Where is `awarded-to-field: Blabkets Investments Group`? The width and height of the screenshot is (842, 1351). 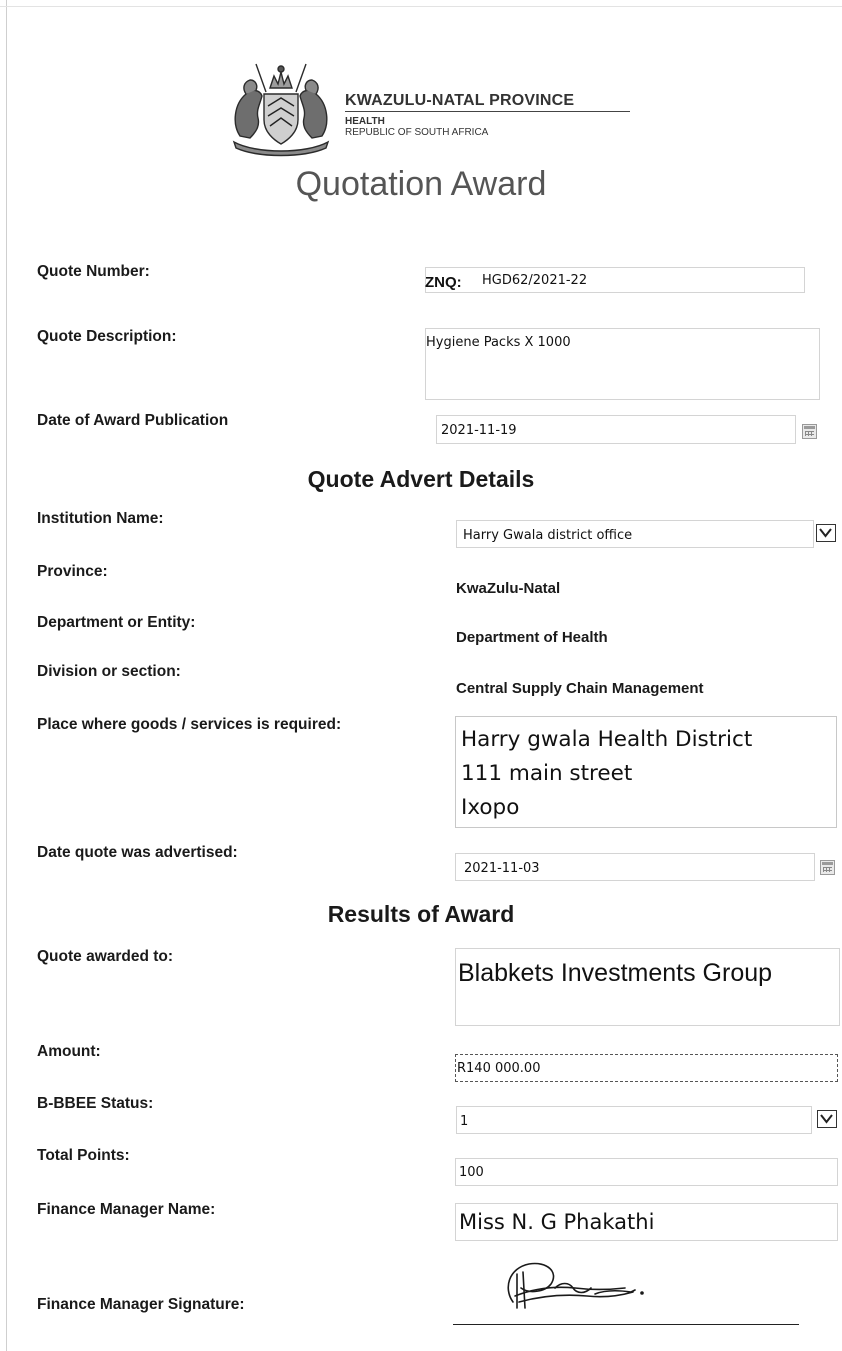
awarded-to-field: Blabkets Investments Group is located at coordinates (647, 987).